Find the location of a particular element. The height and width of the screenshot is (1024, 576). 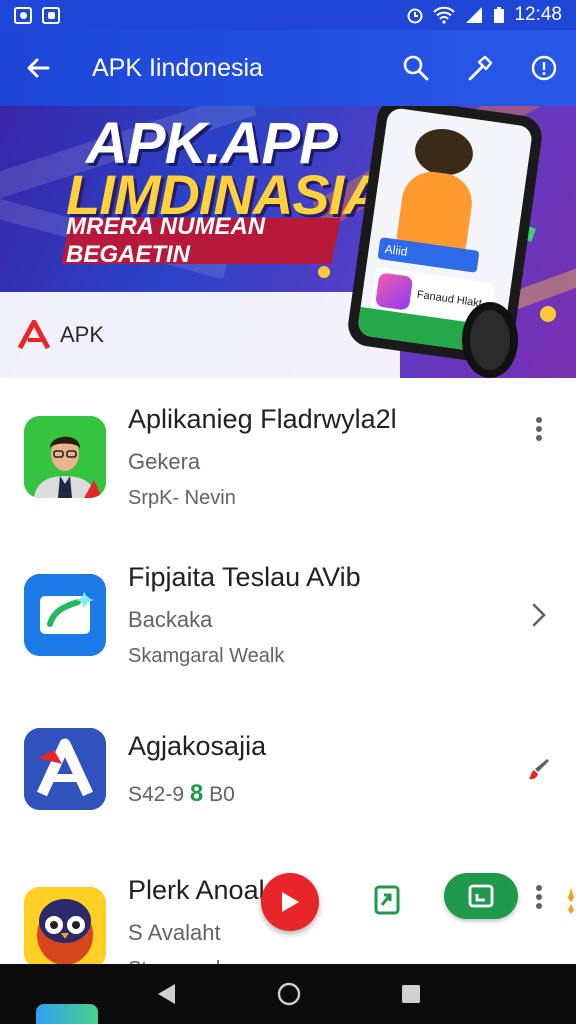

nav-home-button is located at coordinates (289, 994).